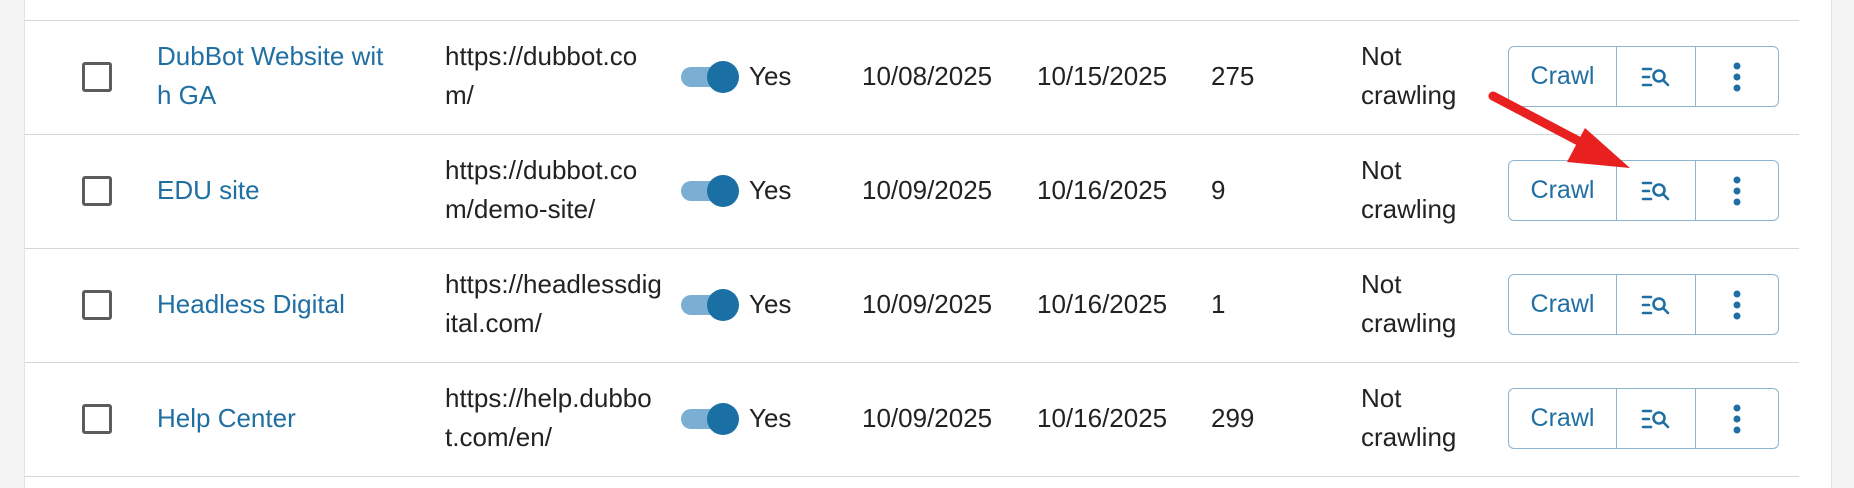  Describe the element at coordinates (272, 190) in the screenshot. I see `site-name-link: EDU site` at that location.